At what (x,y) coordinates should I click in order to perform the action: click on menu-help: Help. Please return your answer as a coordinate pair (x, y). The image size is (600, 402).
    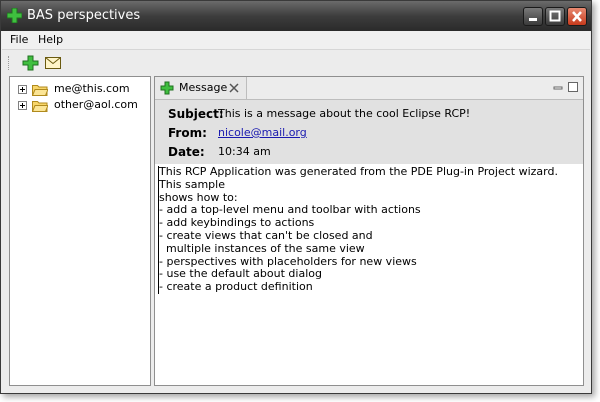
    Looking at the image, I should click on (50, 39).